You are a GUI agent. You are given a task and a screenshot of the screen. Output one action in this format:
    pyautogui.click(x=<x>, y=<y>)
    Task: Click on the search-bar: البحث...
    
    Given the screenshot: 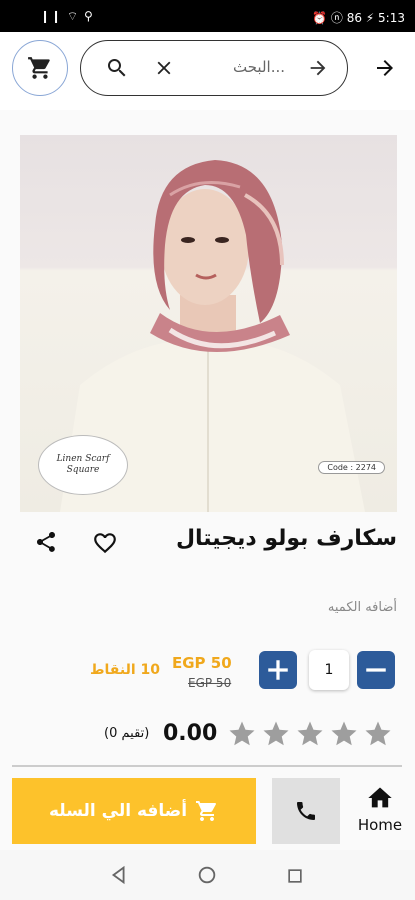 What is the action you would take?
    pyautogui.click(x=214, y=68)
    